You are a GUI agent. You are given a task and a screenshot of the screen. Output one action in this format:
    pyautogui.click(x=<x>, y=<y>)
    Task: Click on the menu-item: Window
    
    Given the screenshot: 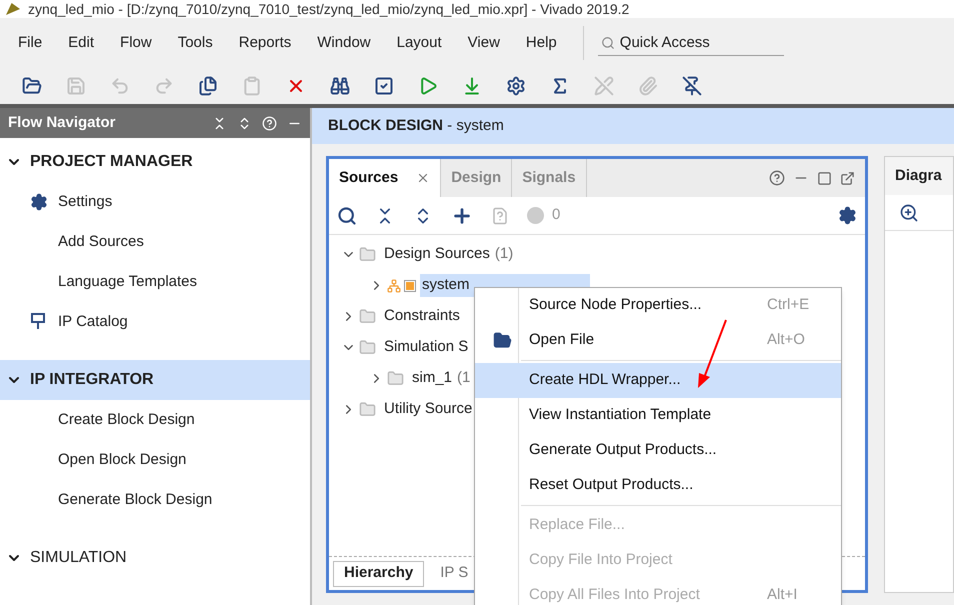 What is the action you would take?
    pyautogui.click(x=344, y=43)
    